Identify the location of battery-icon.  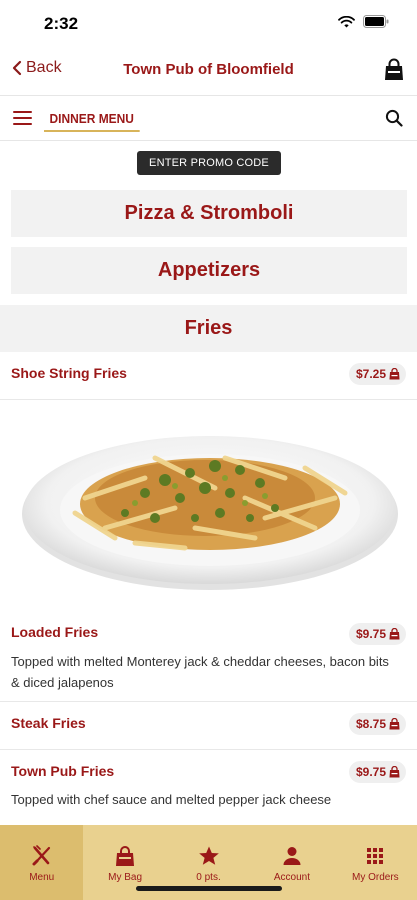
(376, 21).